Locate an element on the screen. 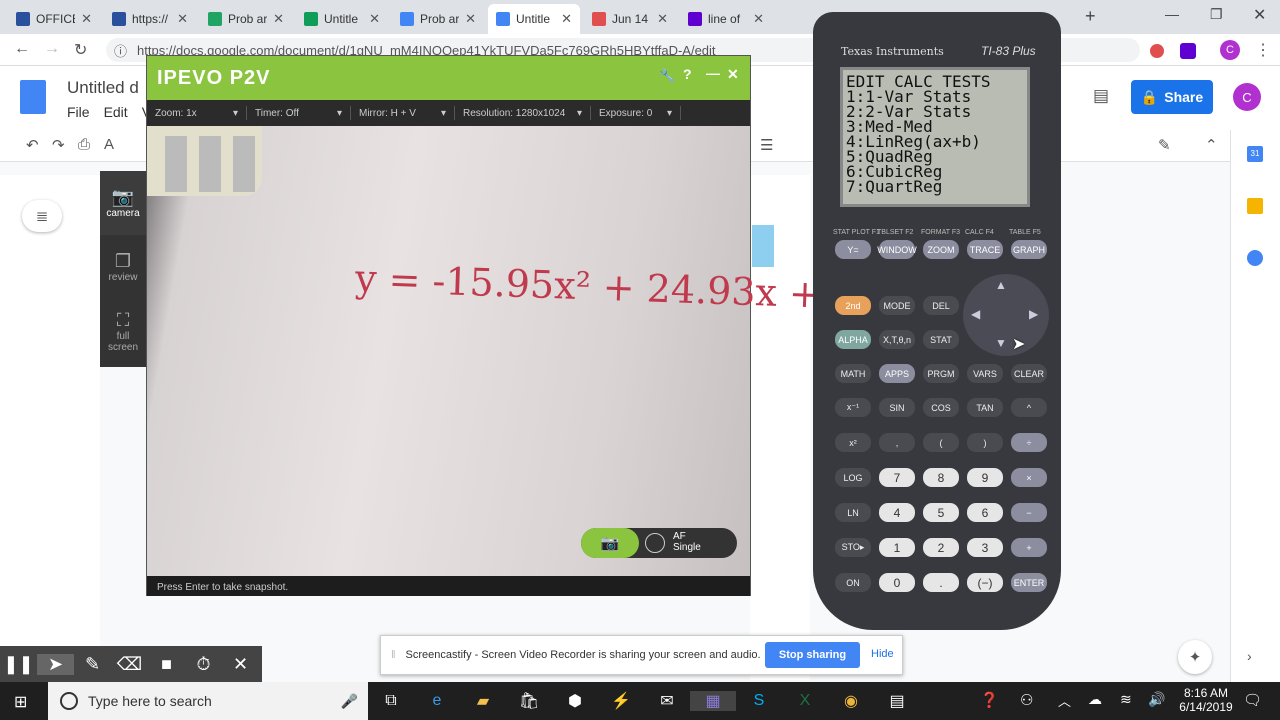 The height and width of the screenshot is (720, 1280). calc-key: 2 is located at coordinates (941, 547).